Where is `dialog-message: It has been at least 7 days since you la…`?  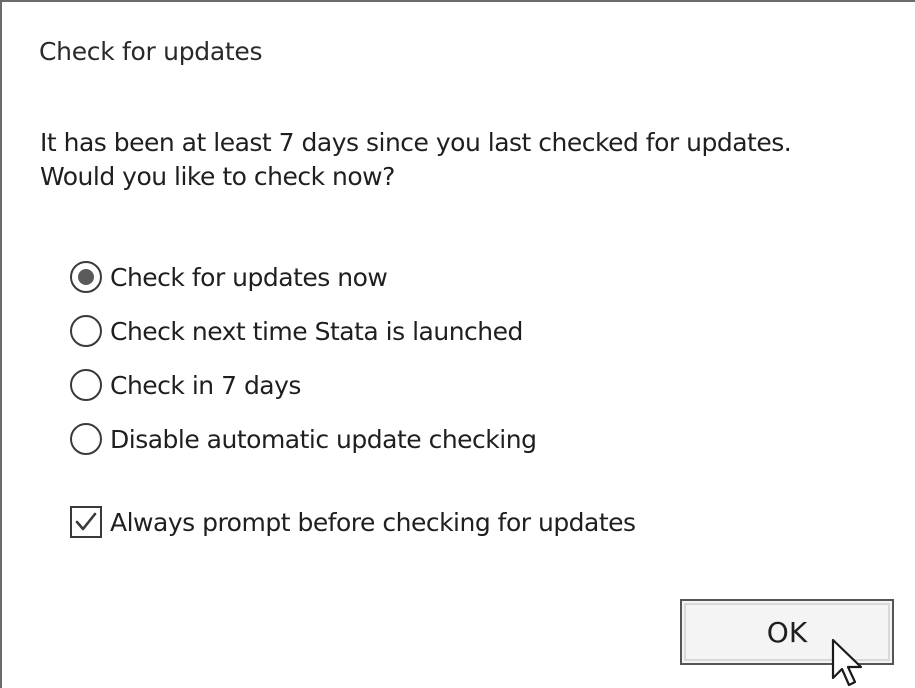 dialog-message: It has been at least 7 days since you la… is located at coordinates (416, 160).